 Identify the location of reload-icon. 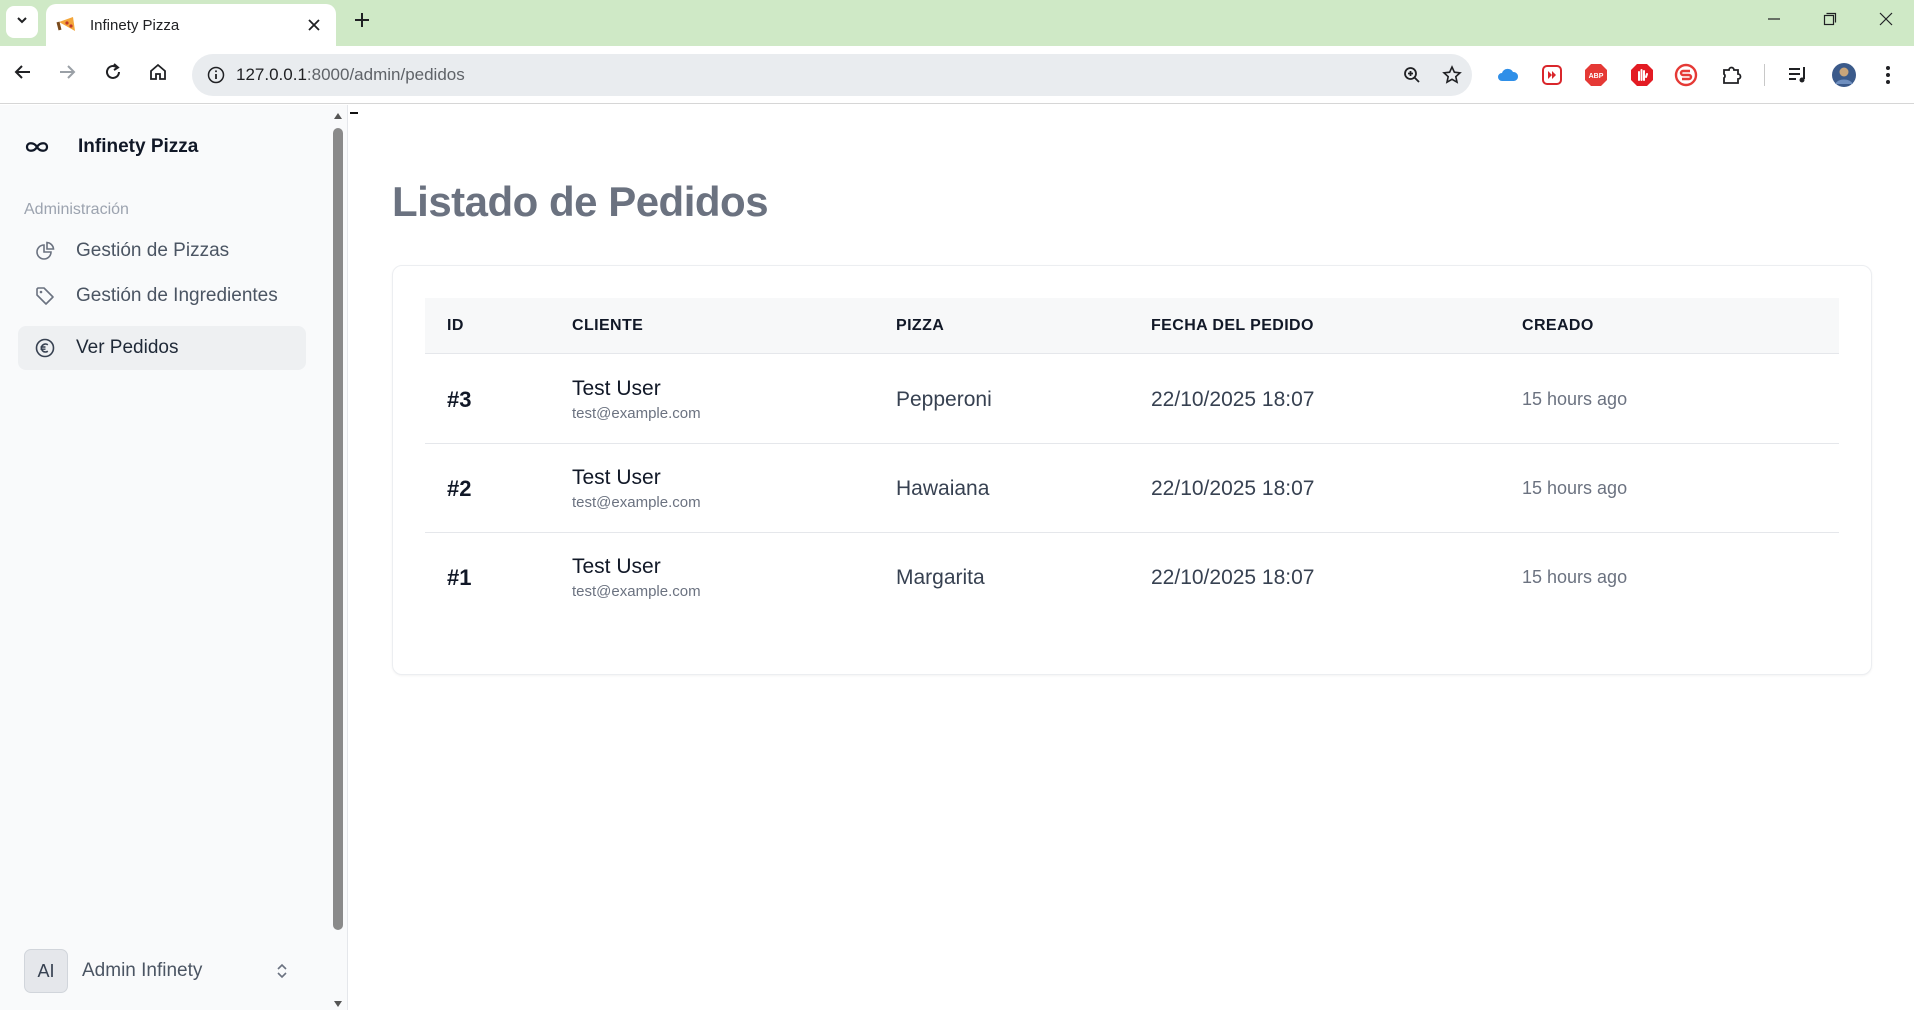
(113, 74).